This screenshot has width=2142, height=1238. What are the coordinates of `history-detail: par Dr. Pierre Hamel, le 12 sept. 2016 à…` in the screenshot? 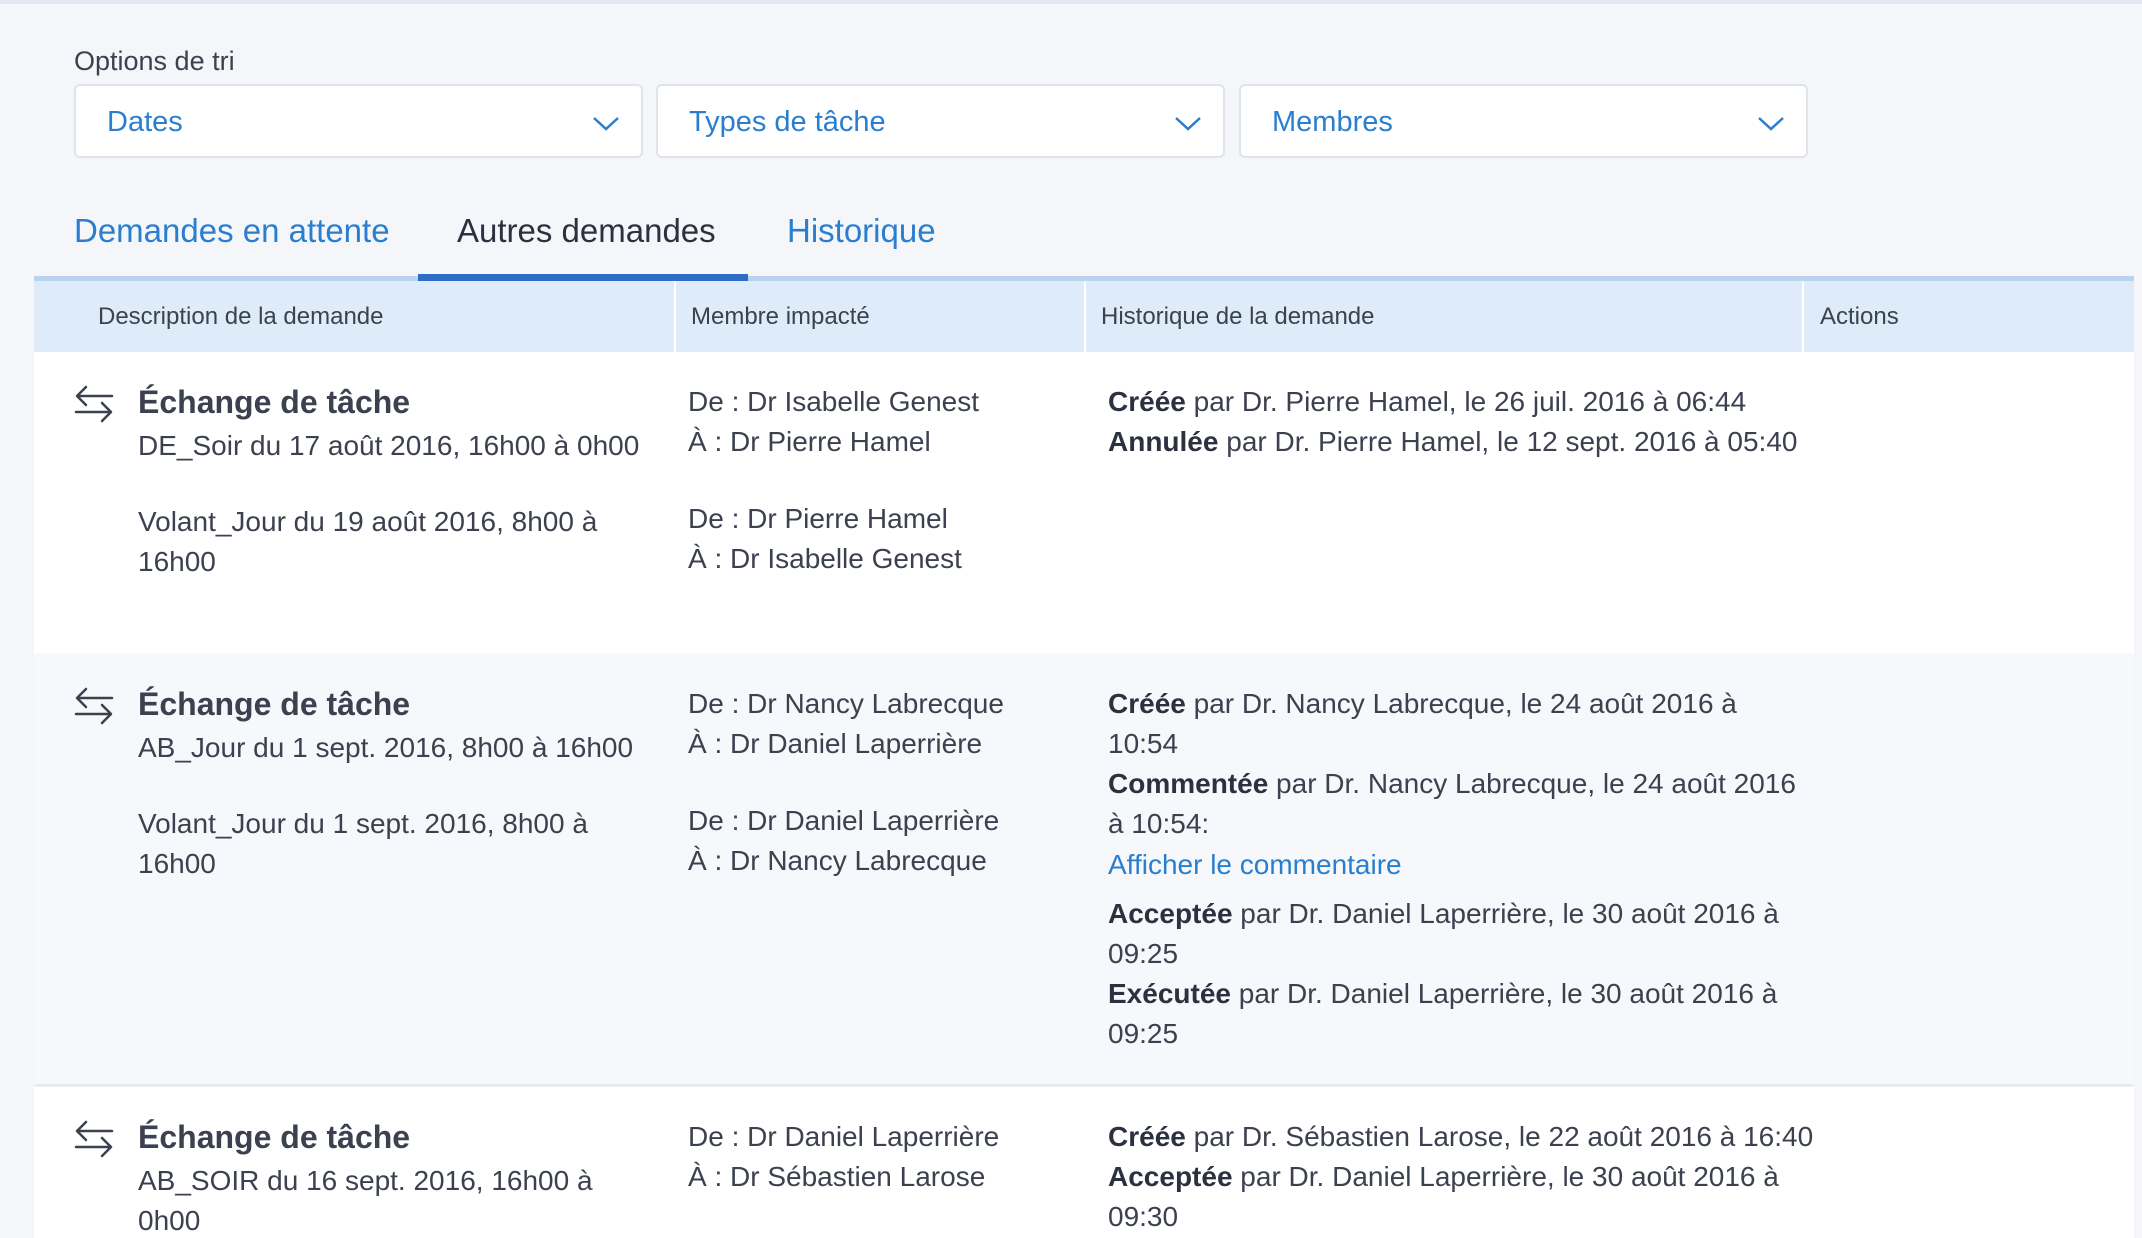 It's located at (1508, 441).